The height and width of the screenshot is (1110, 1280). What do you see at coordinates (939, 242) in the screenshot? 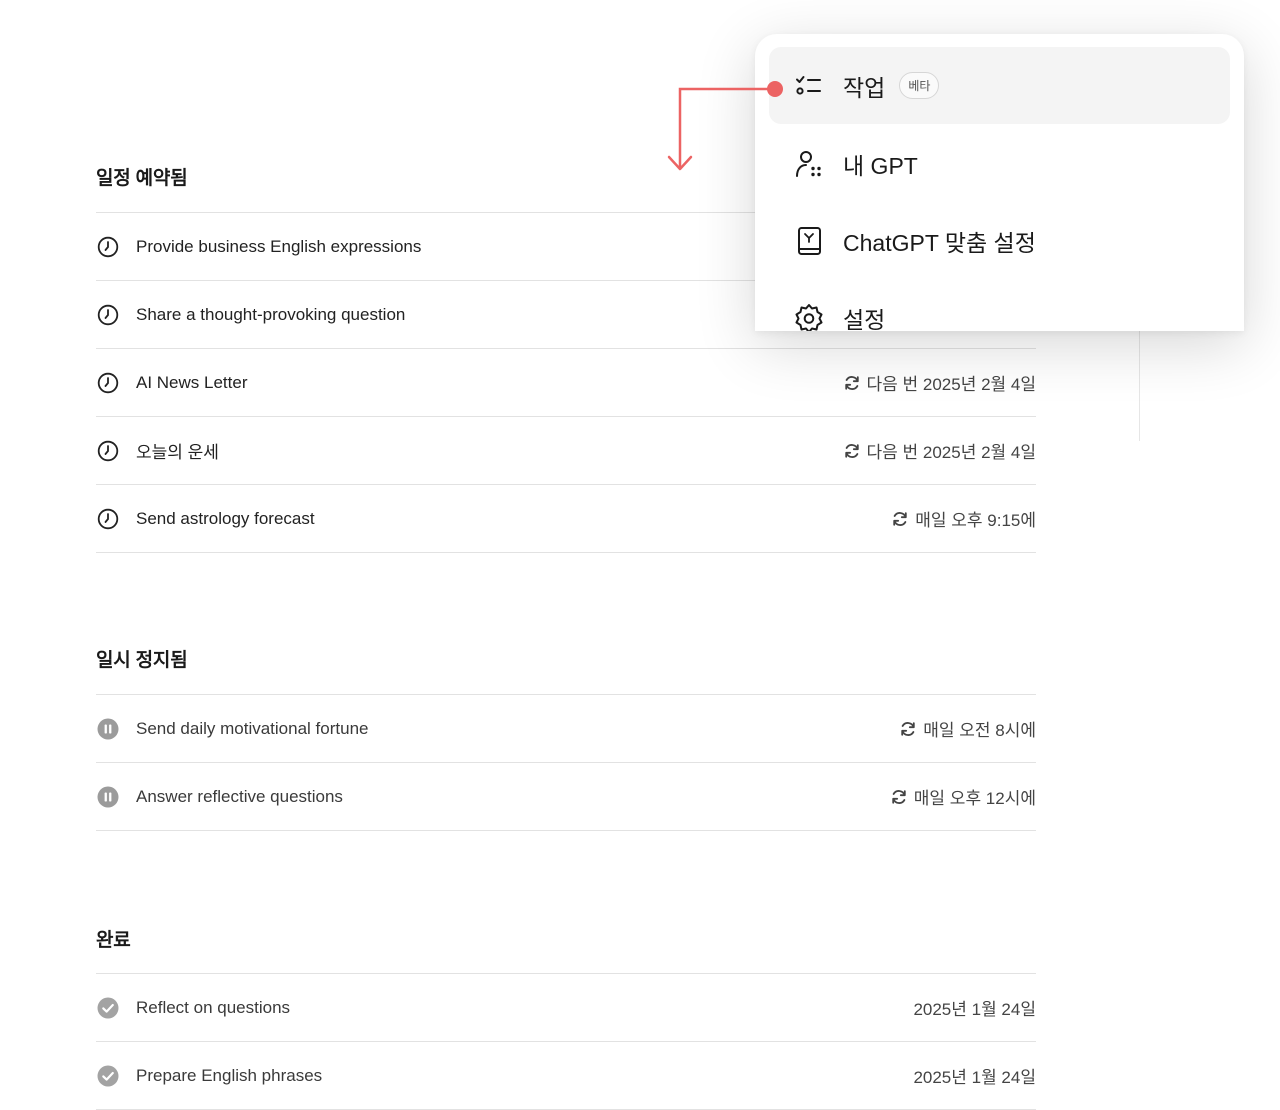
I see `menu-item-label: ChatGPT 맞춤 설정` at bounding box center [939, 242].